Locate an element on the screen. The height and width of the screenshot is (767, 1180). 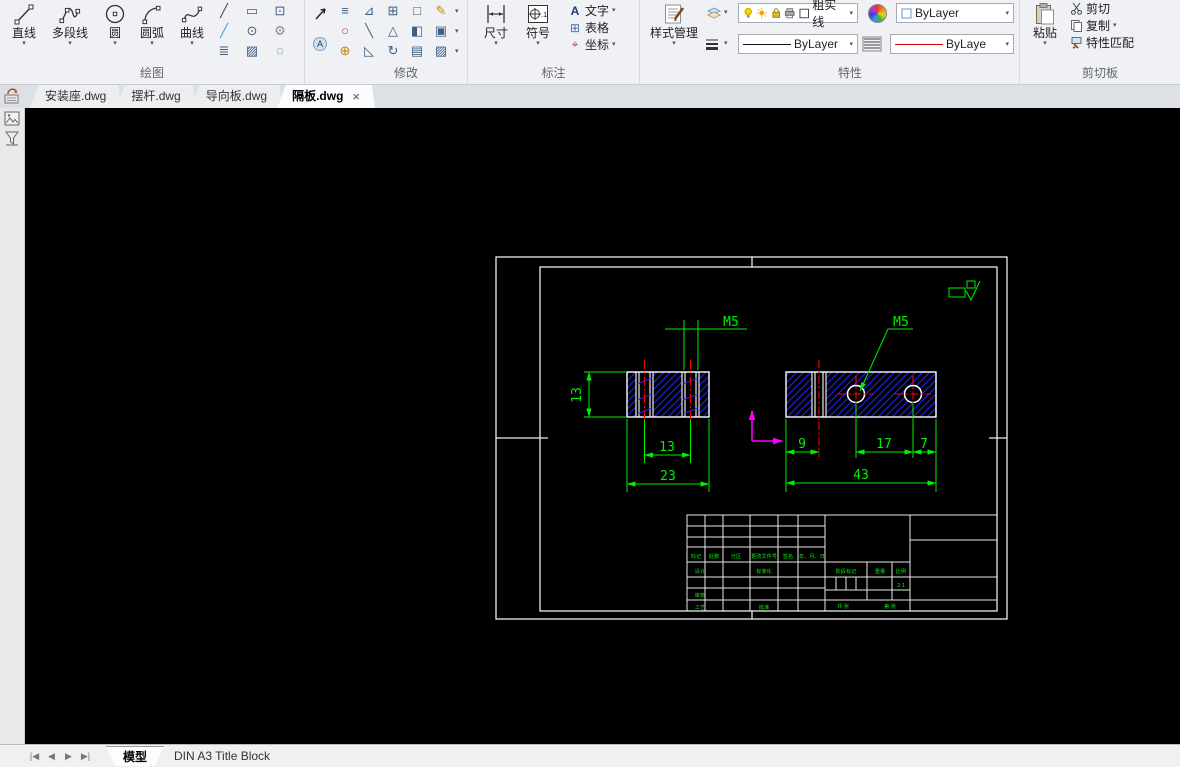
point-tool-icon: ◌ is located at coordinates (280, 51).